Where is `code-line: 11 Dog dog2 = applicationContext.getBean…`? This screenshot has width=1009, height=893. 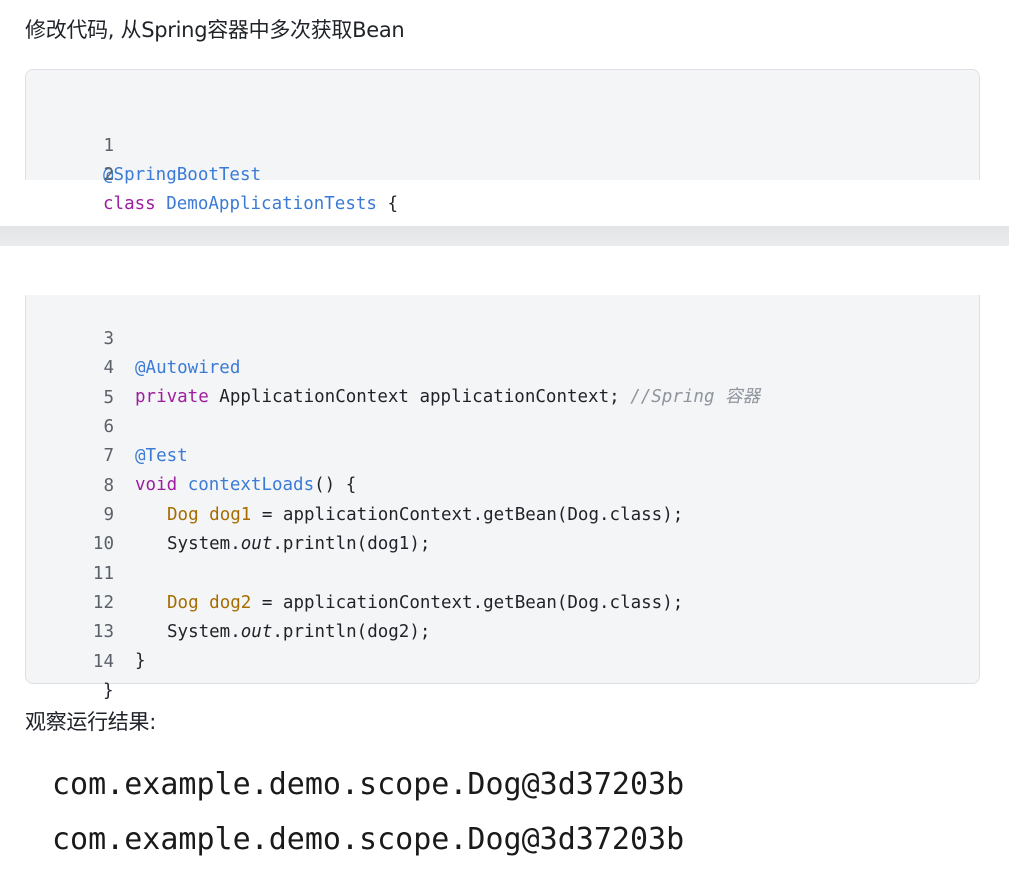 code-line: 11 Dog dog2 = applicationContext.getBean… is located at coordinates (502, 572).